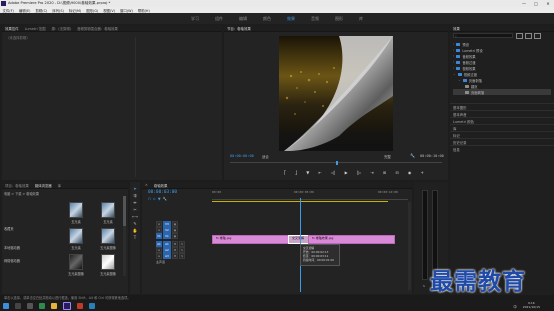 The image size is (554, 311). I want to click on tab-timeline-sequence: 卷轴效果, so click(161, 185).